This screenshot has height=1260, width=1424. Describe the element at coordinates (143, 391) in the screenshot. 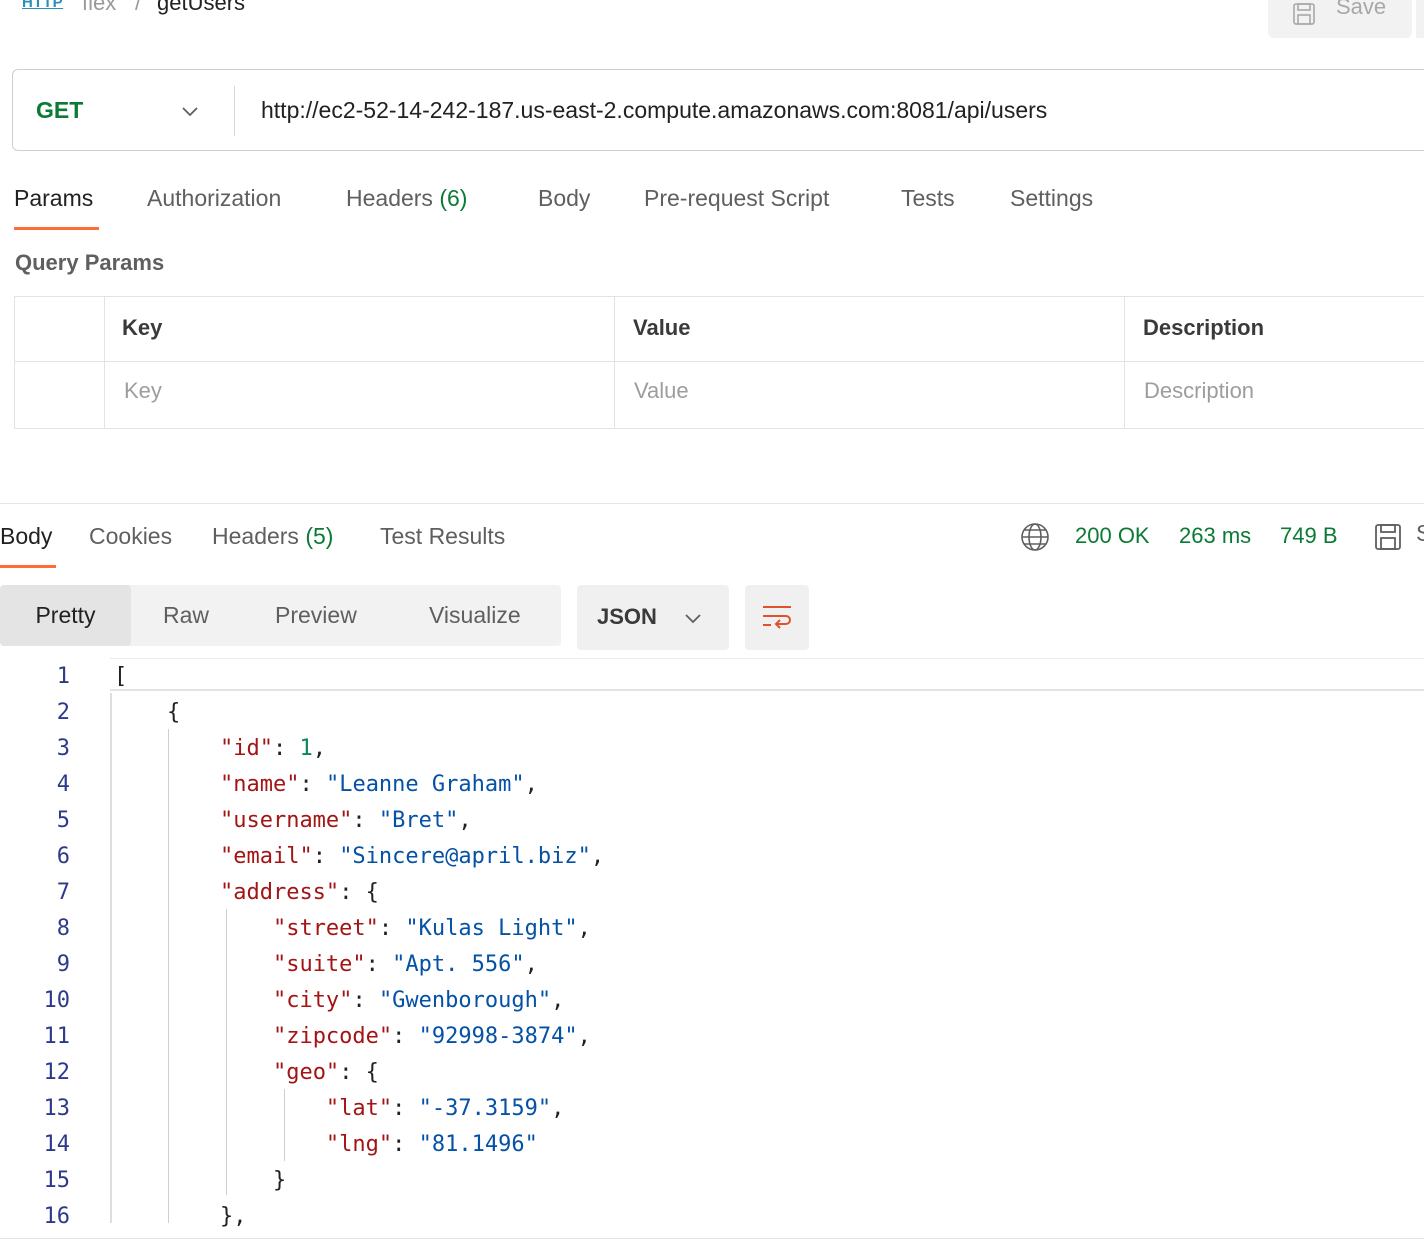

I see `param-key-input: Key` at that location.